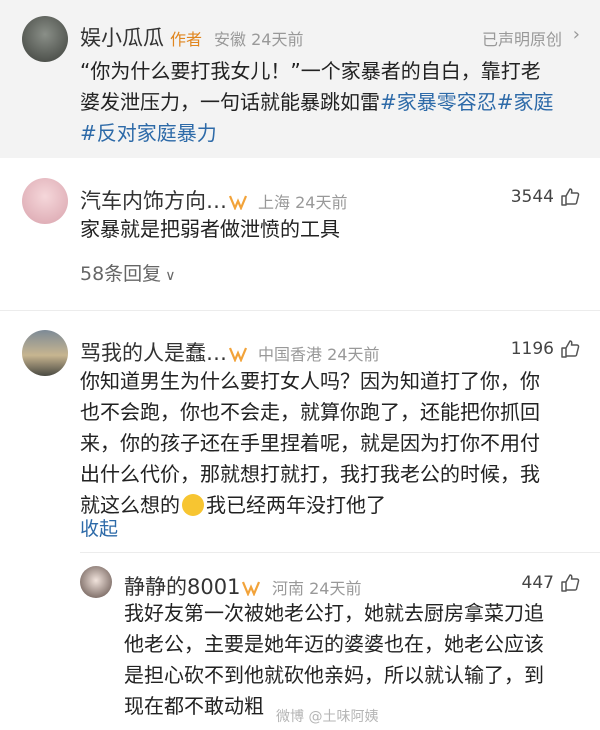 The width and height of the screenshot is (600, 730). I want to click on comment-line: 也不会跑，你也不会走，就算你跑了，还能把你抓回, so click(310, 412).